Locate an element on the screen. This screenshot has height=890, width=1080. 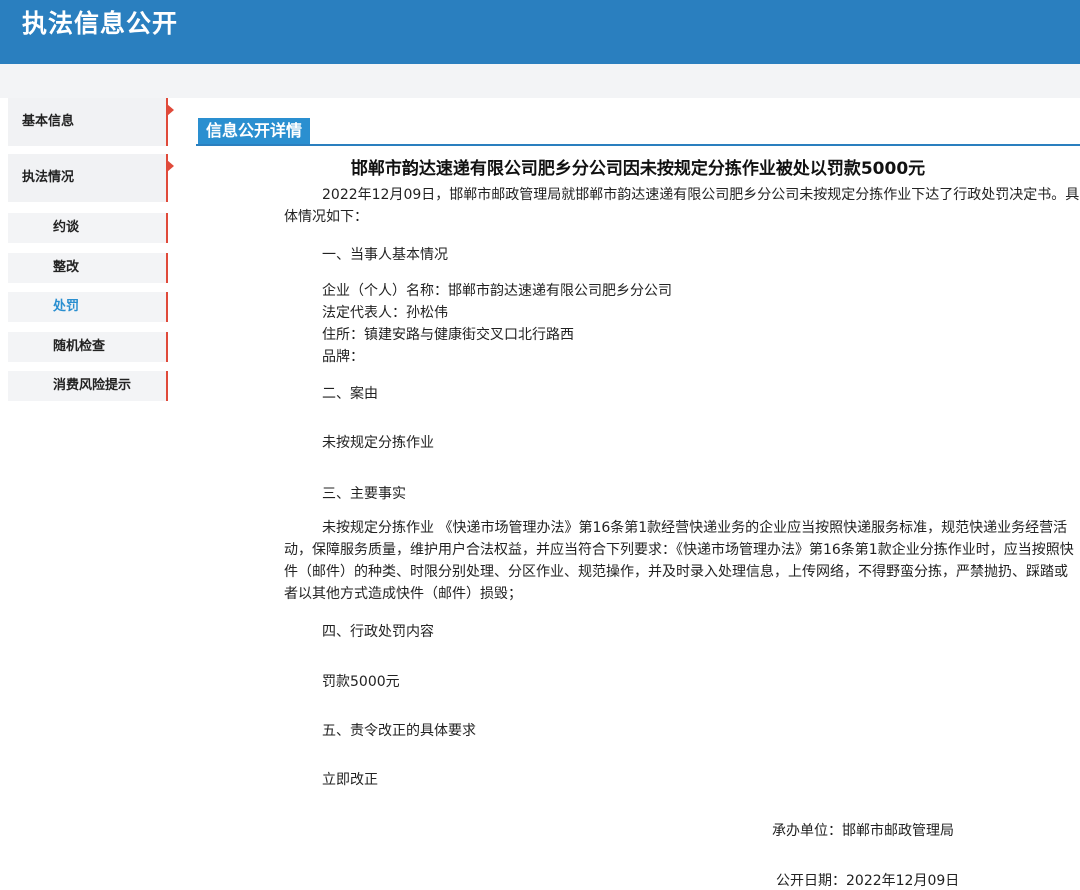
sidebar: 基本信息 执法情况 约谈 整改 处罚 随机检查 消费风险提示 is located at coordinates (90, 492).